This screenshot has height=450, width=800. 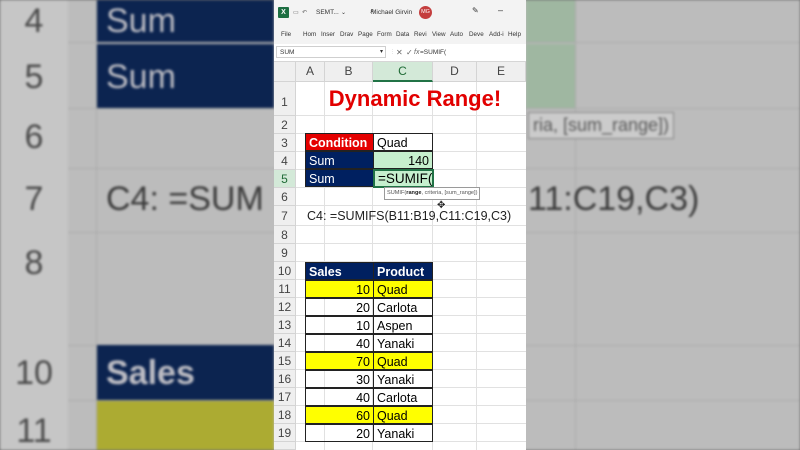 I want to click on table-cell-sales: 60, so click(x=339, y=415).